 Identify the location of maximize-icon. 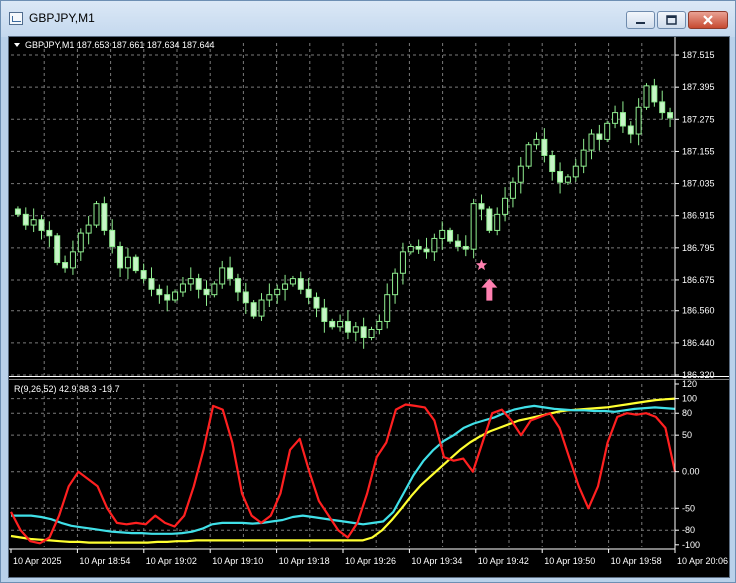
(671, 20).